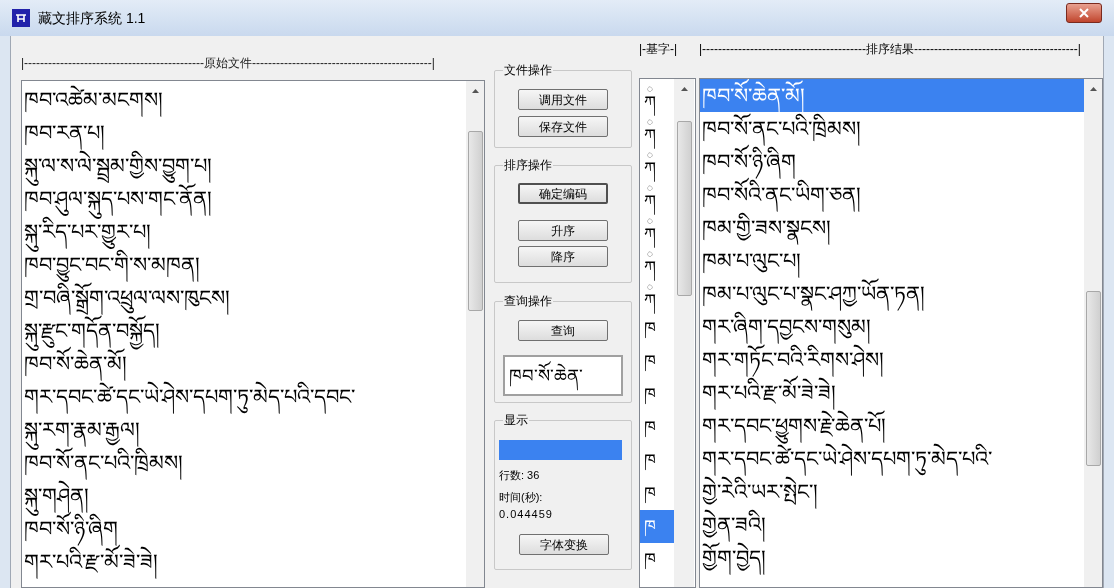  What do you see at coordinates (892, 557) in the screenshot?
I see `list-item: གྱོག་བྱེད།` at bounding box center [892, 557].